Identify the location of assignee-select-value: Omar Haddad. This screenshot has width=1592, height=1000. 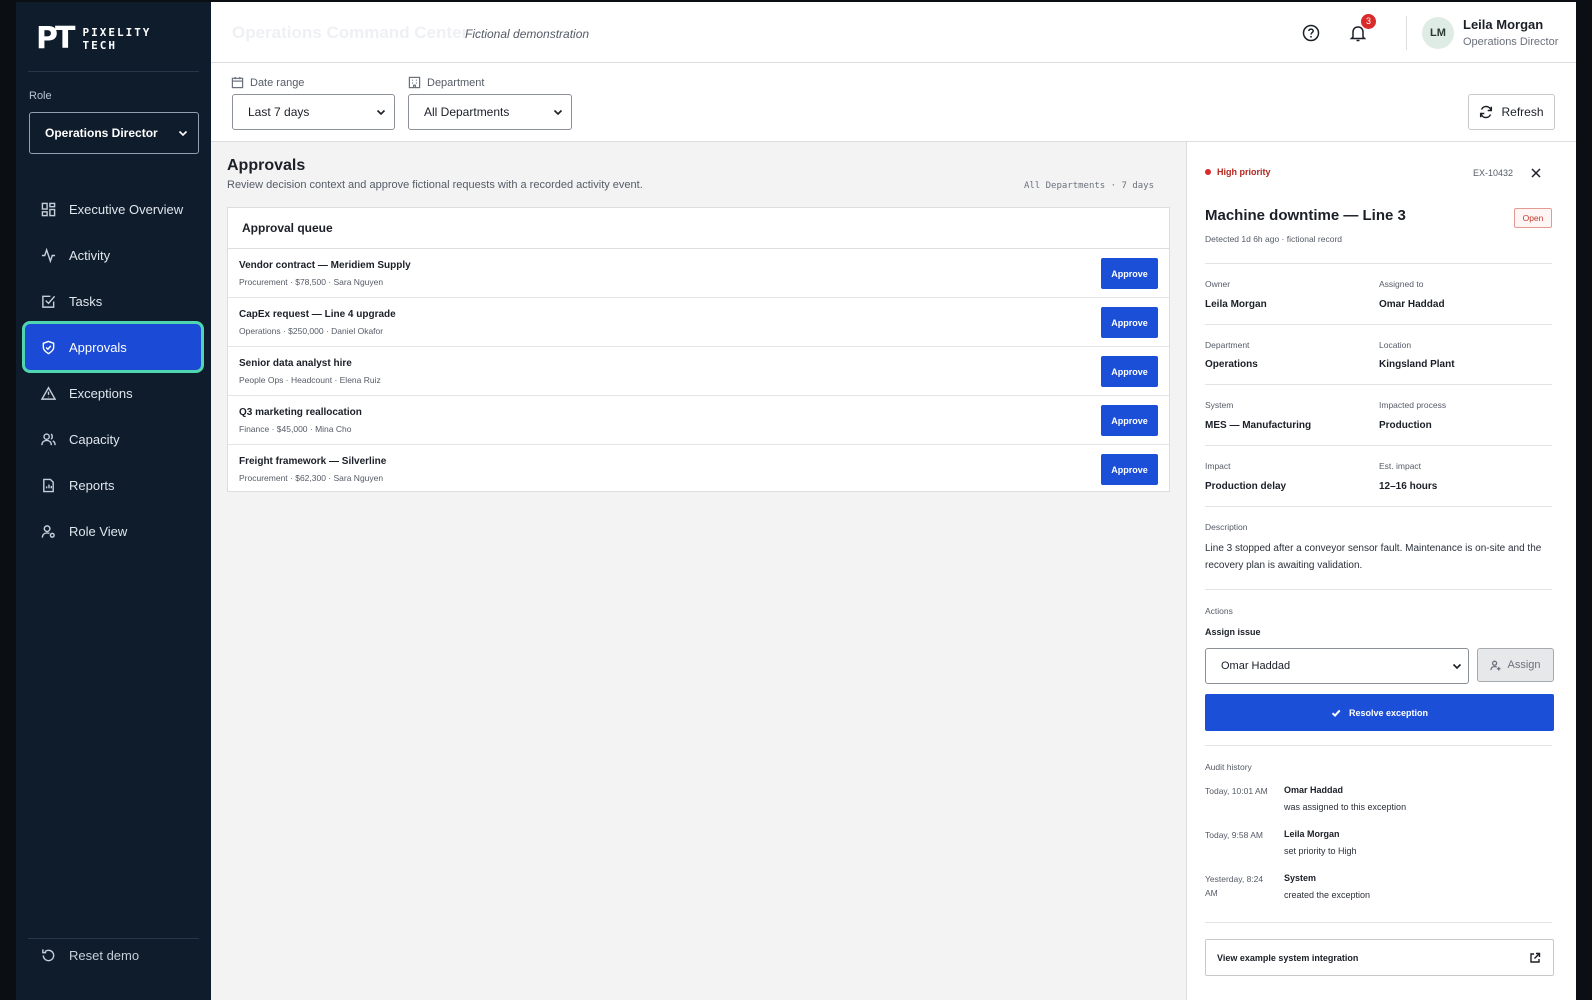
(1256, 666).